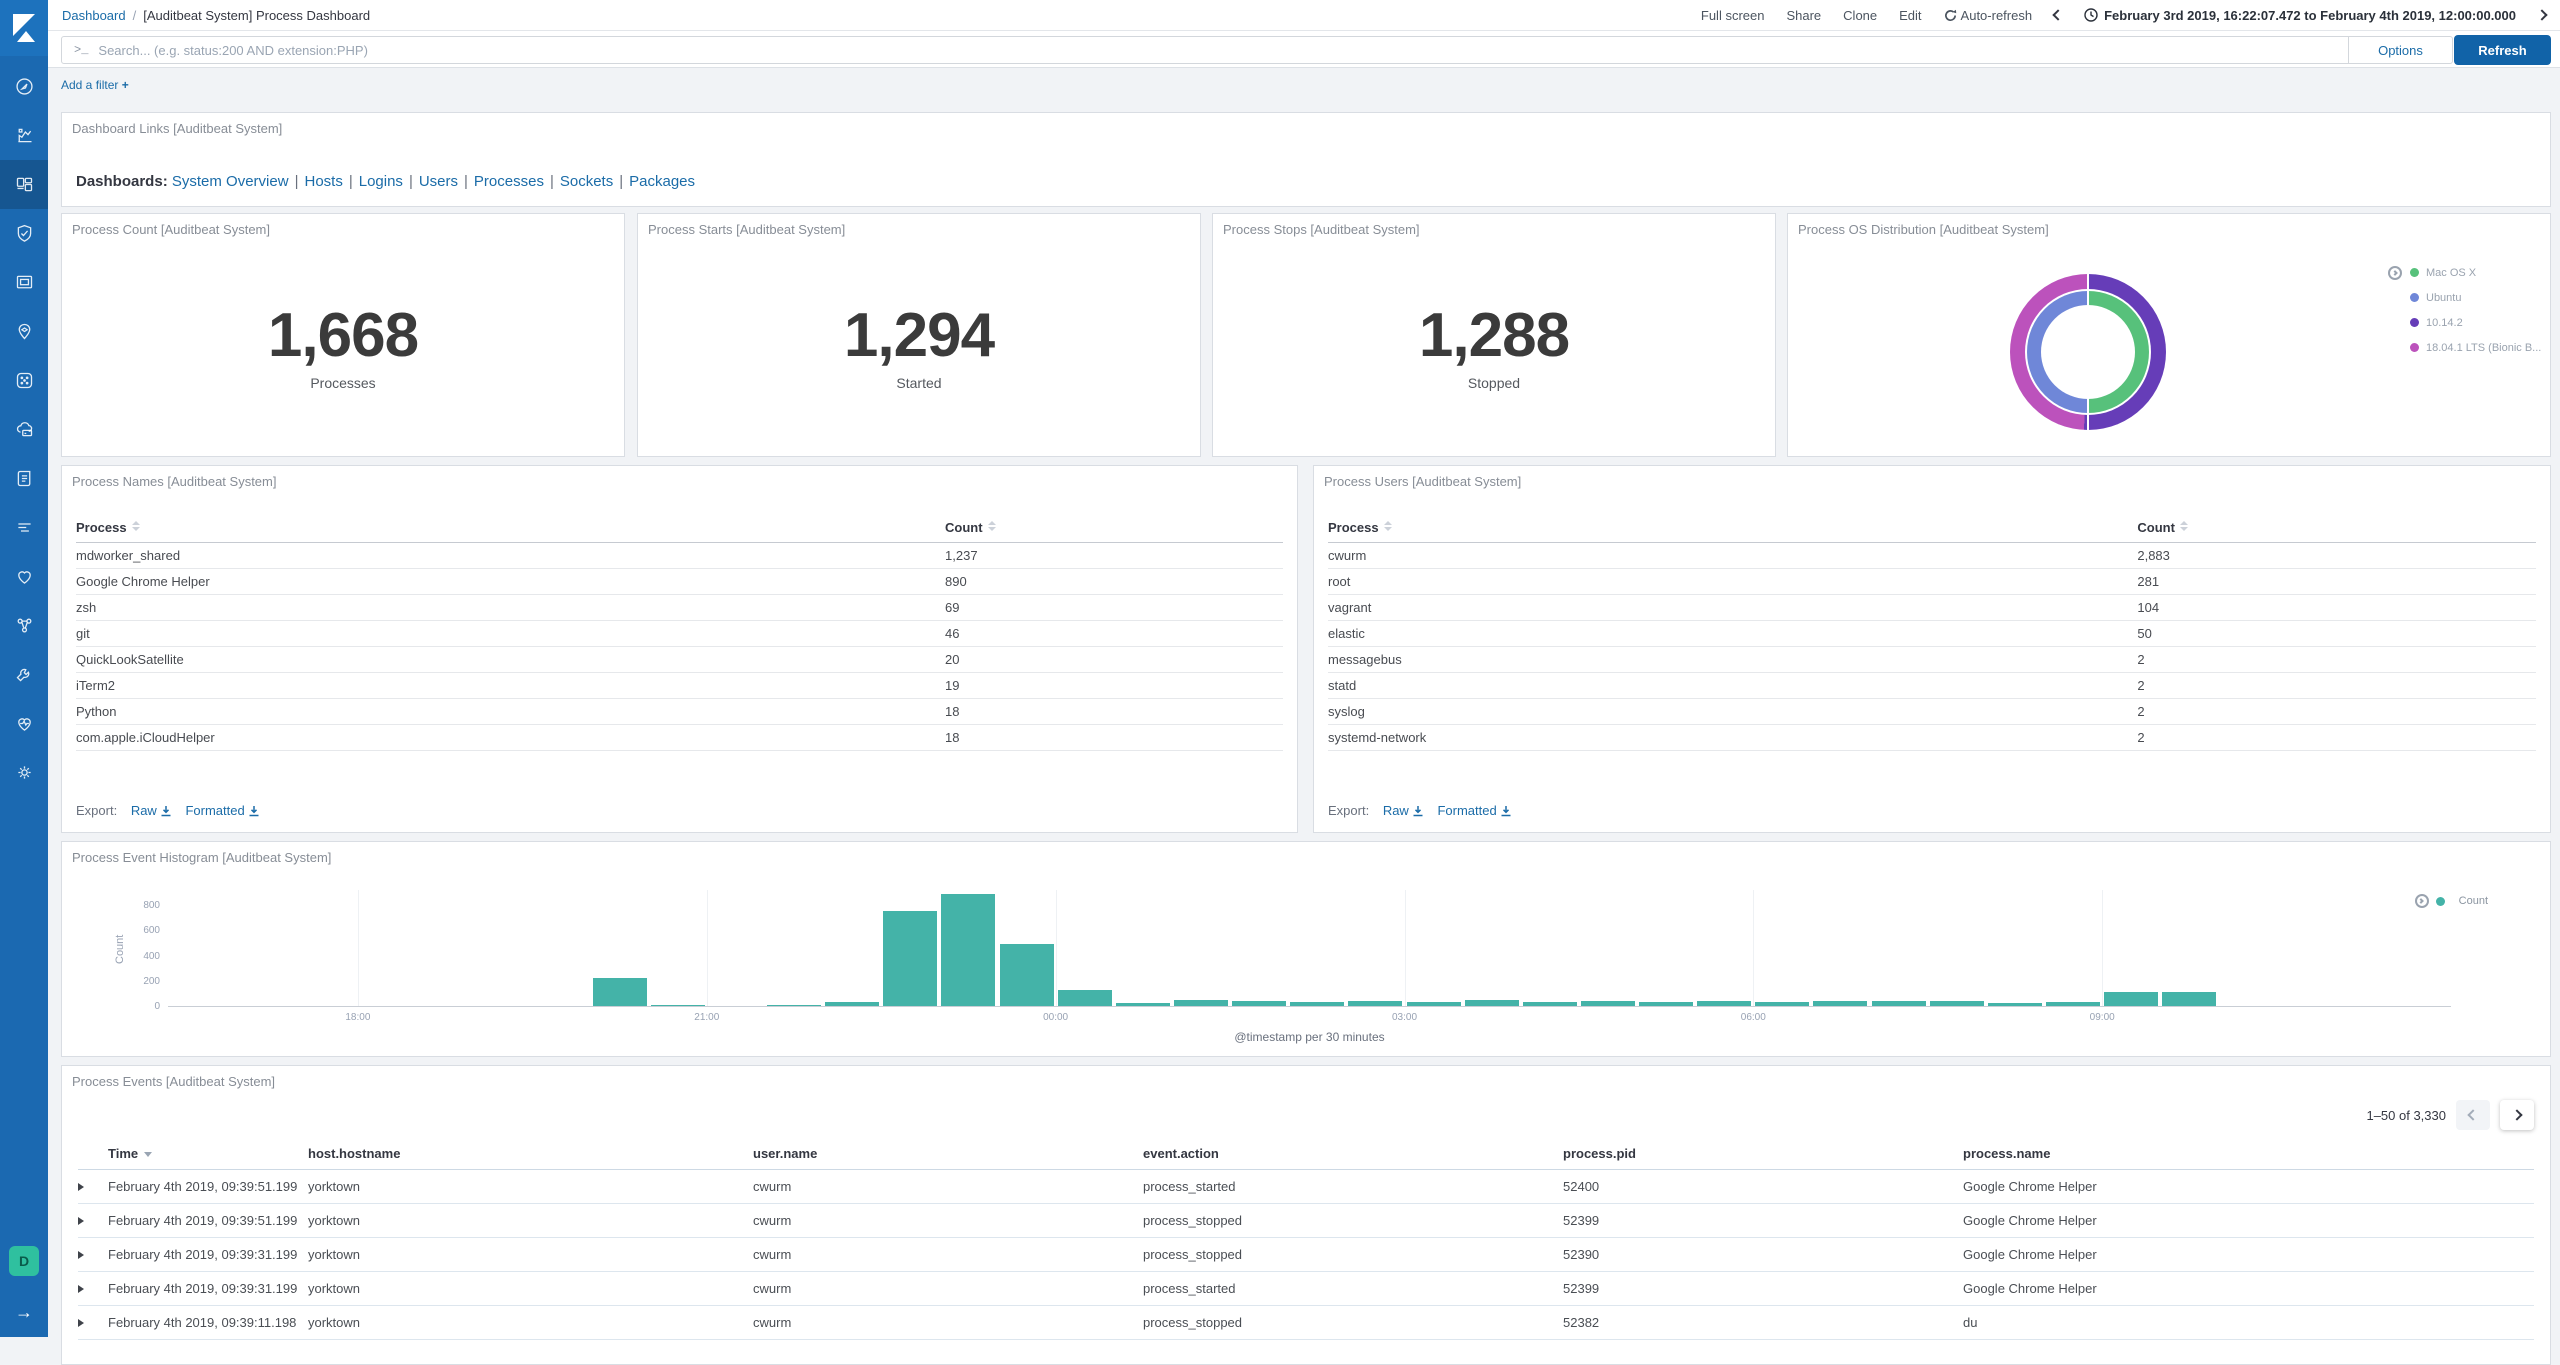 The image size is (2560, 1365). I want to click on legend-item: 10.14.2, so click(2464, 322).